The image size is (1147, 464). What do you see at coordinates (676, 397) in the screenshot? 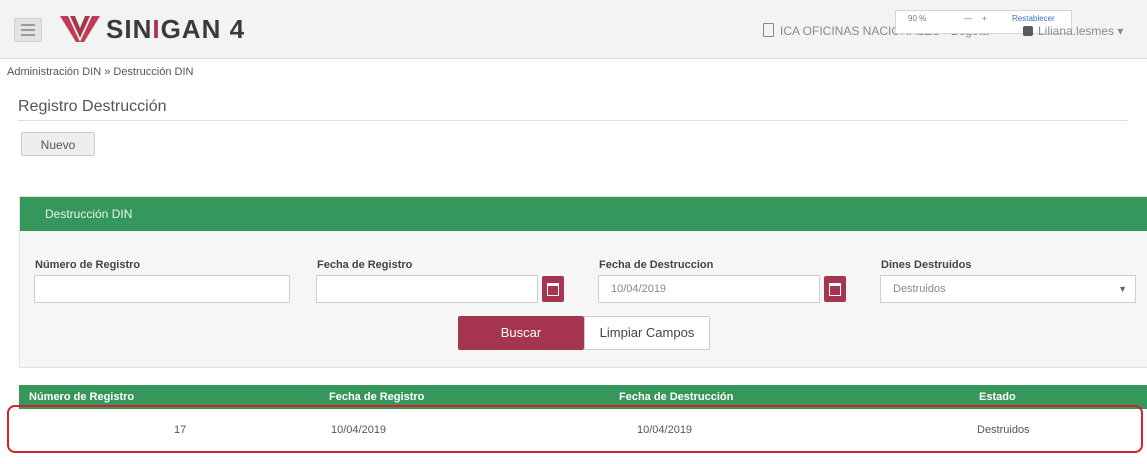
I see `column-header-fecha-destruccion: Fecha de Destrucción` at bounding box center [676, 397].